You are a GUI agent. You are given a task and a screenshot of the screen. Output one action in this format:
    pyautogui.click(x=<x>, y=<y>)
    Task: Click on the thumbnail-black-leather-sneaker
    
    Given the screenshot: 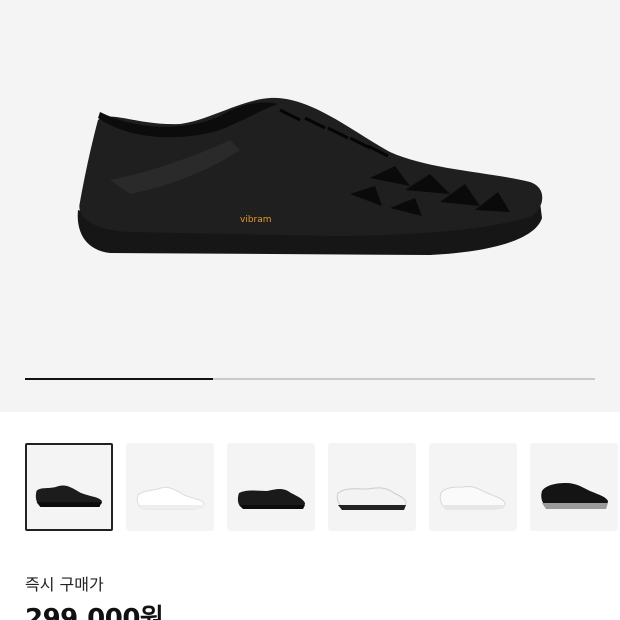 What is the action you would take?
    pyautogui.click(x=574, y=487)
    